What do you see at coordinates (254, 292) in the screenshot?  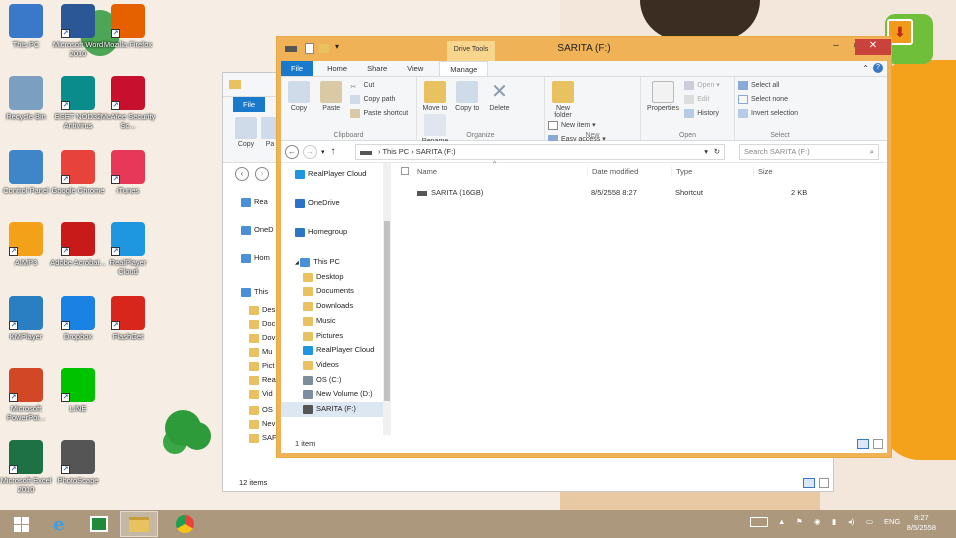 I see `back-nav-item: This` at bounding box center [254, 292].